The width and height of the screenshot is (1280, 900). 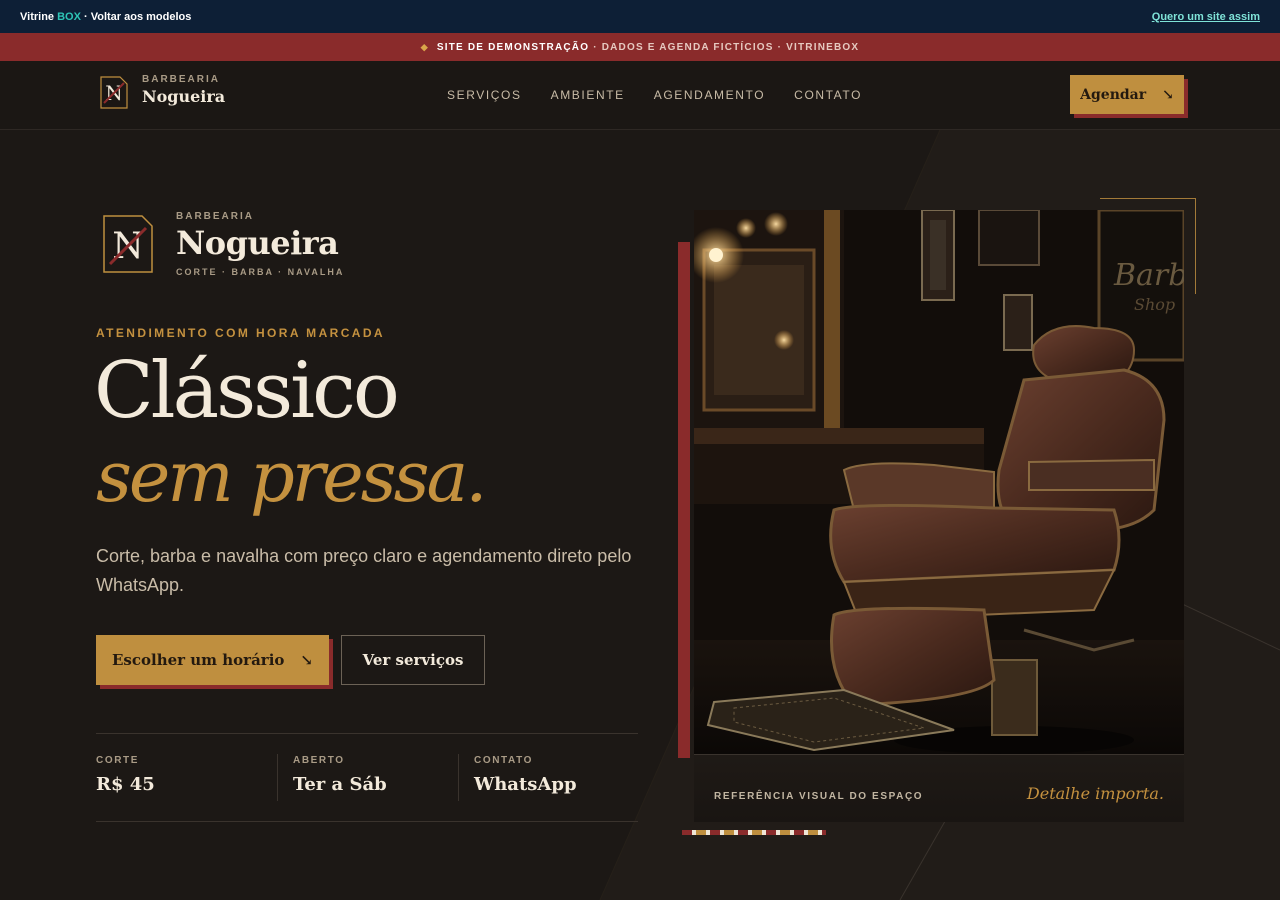 What do you see at coordinates (367, 733) in the screenshot?
I see `facts-top-divider` at bounding box center [367, 733].